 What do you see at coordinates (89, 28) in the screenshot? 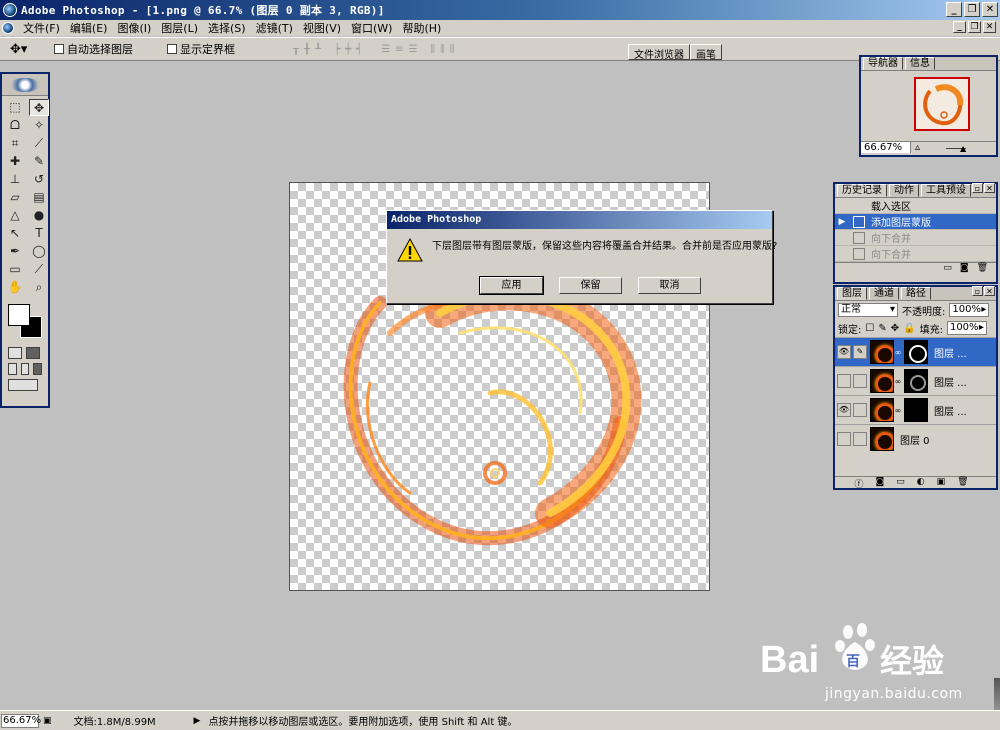
I see `menu-edit: 编辑(E)` at bounding box center [89, 28].